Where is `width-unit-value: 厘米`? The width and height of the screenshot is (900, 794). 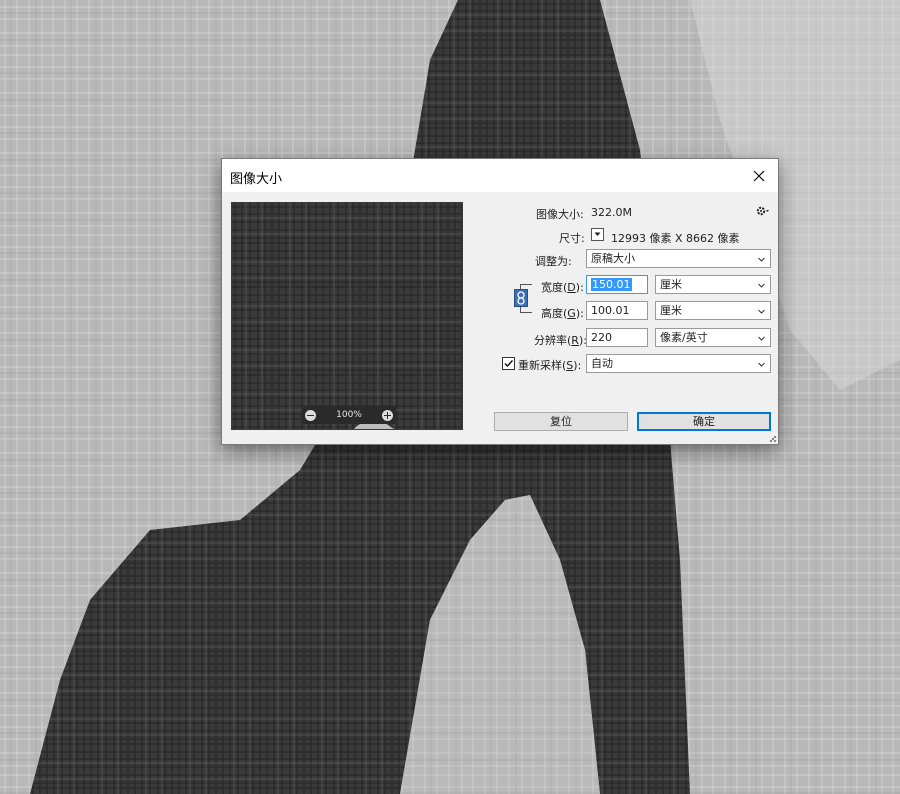 width-unit-value: 厘米 is located at coordinates (671, 284).